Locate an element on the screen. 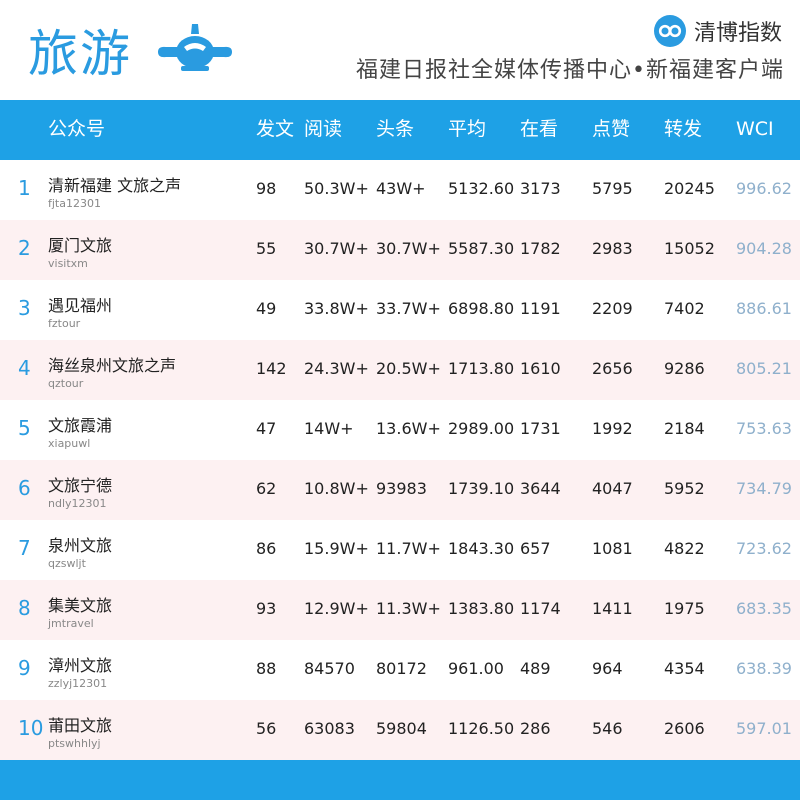  cell-posts: 142 is located at coordinates (271, 368).